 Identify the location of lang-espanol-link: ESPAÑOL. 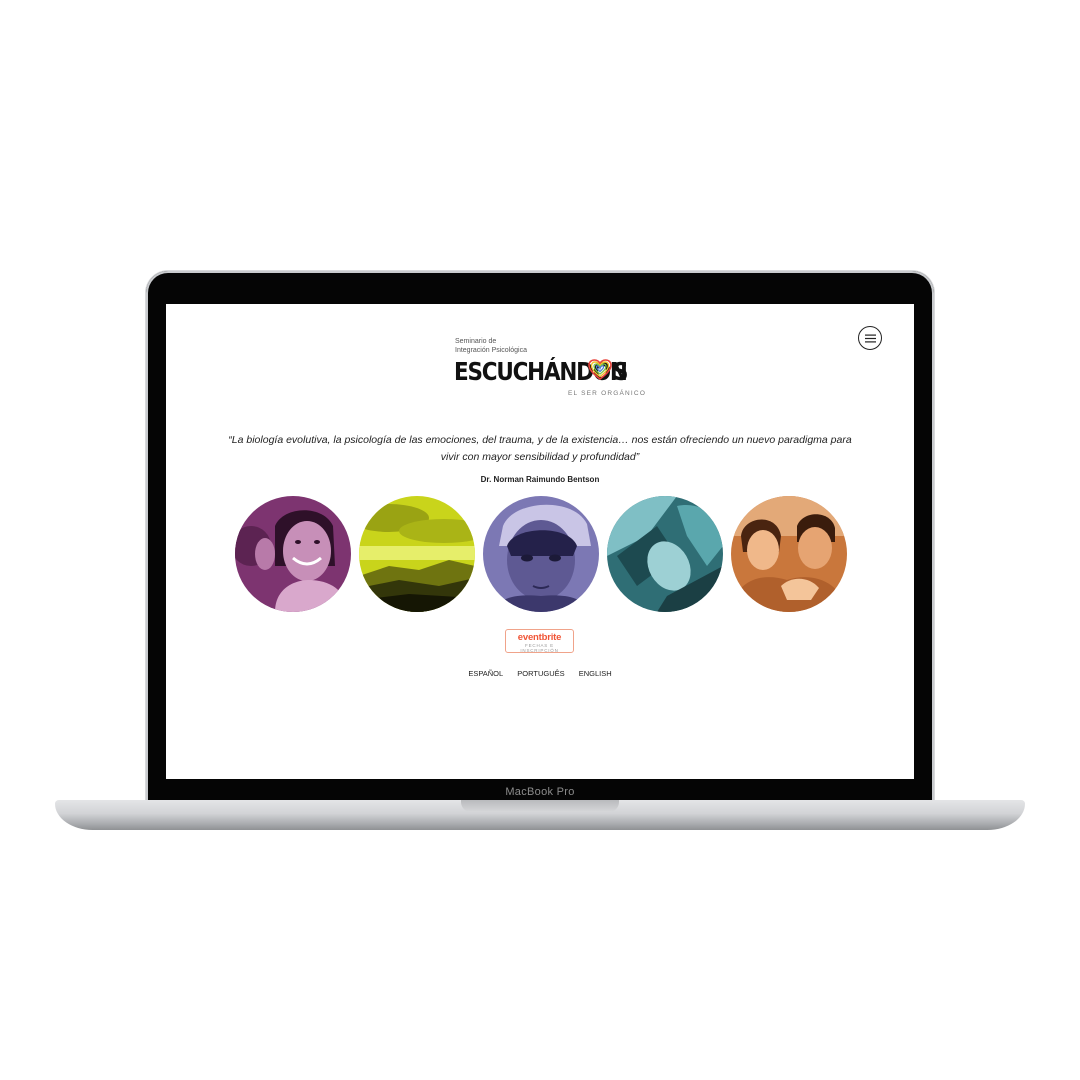
(485, 673).